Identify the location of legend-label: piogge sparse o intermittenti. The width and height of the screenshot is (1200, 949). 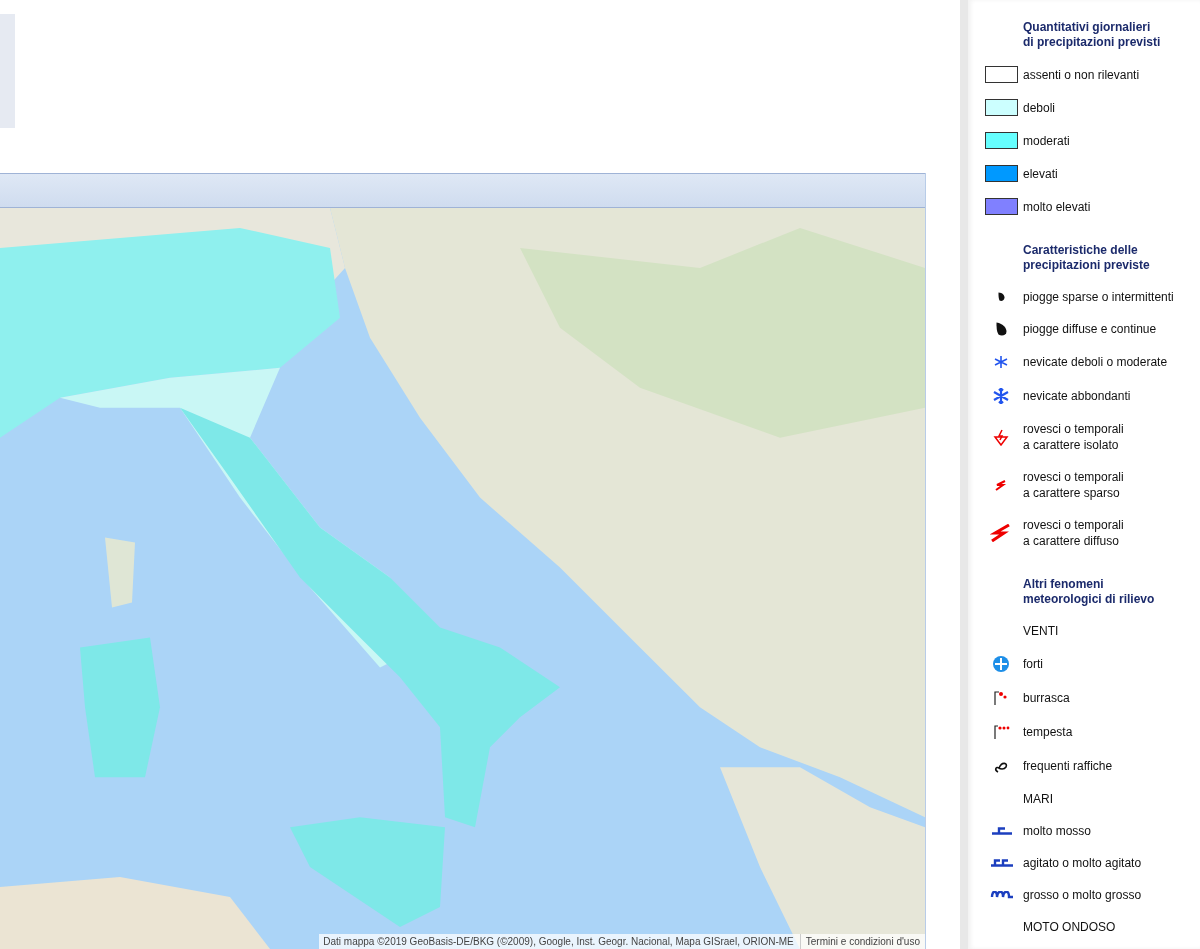
(1098, 297).